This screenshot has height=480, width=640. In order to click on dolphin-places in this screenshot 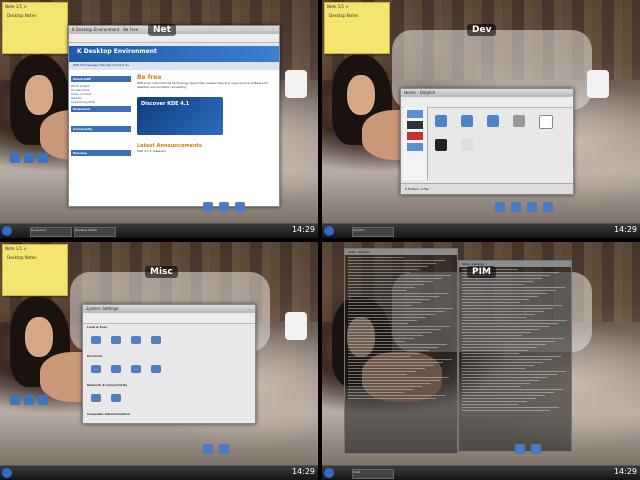, I will do `click(415, 143)`.